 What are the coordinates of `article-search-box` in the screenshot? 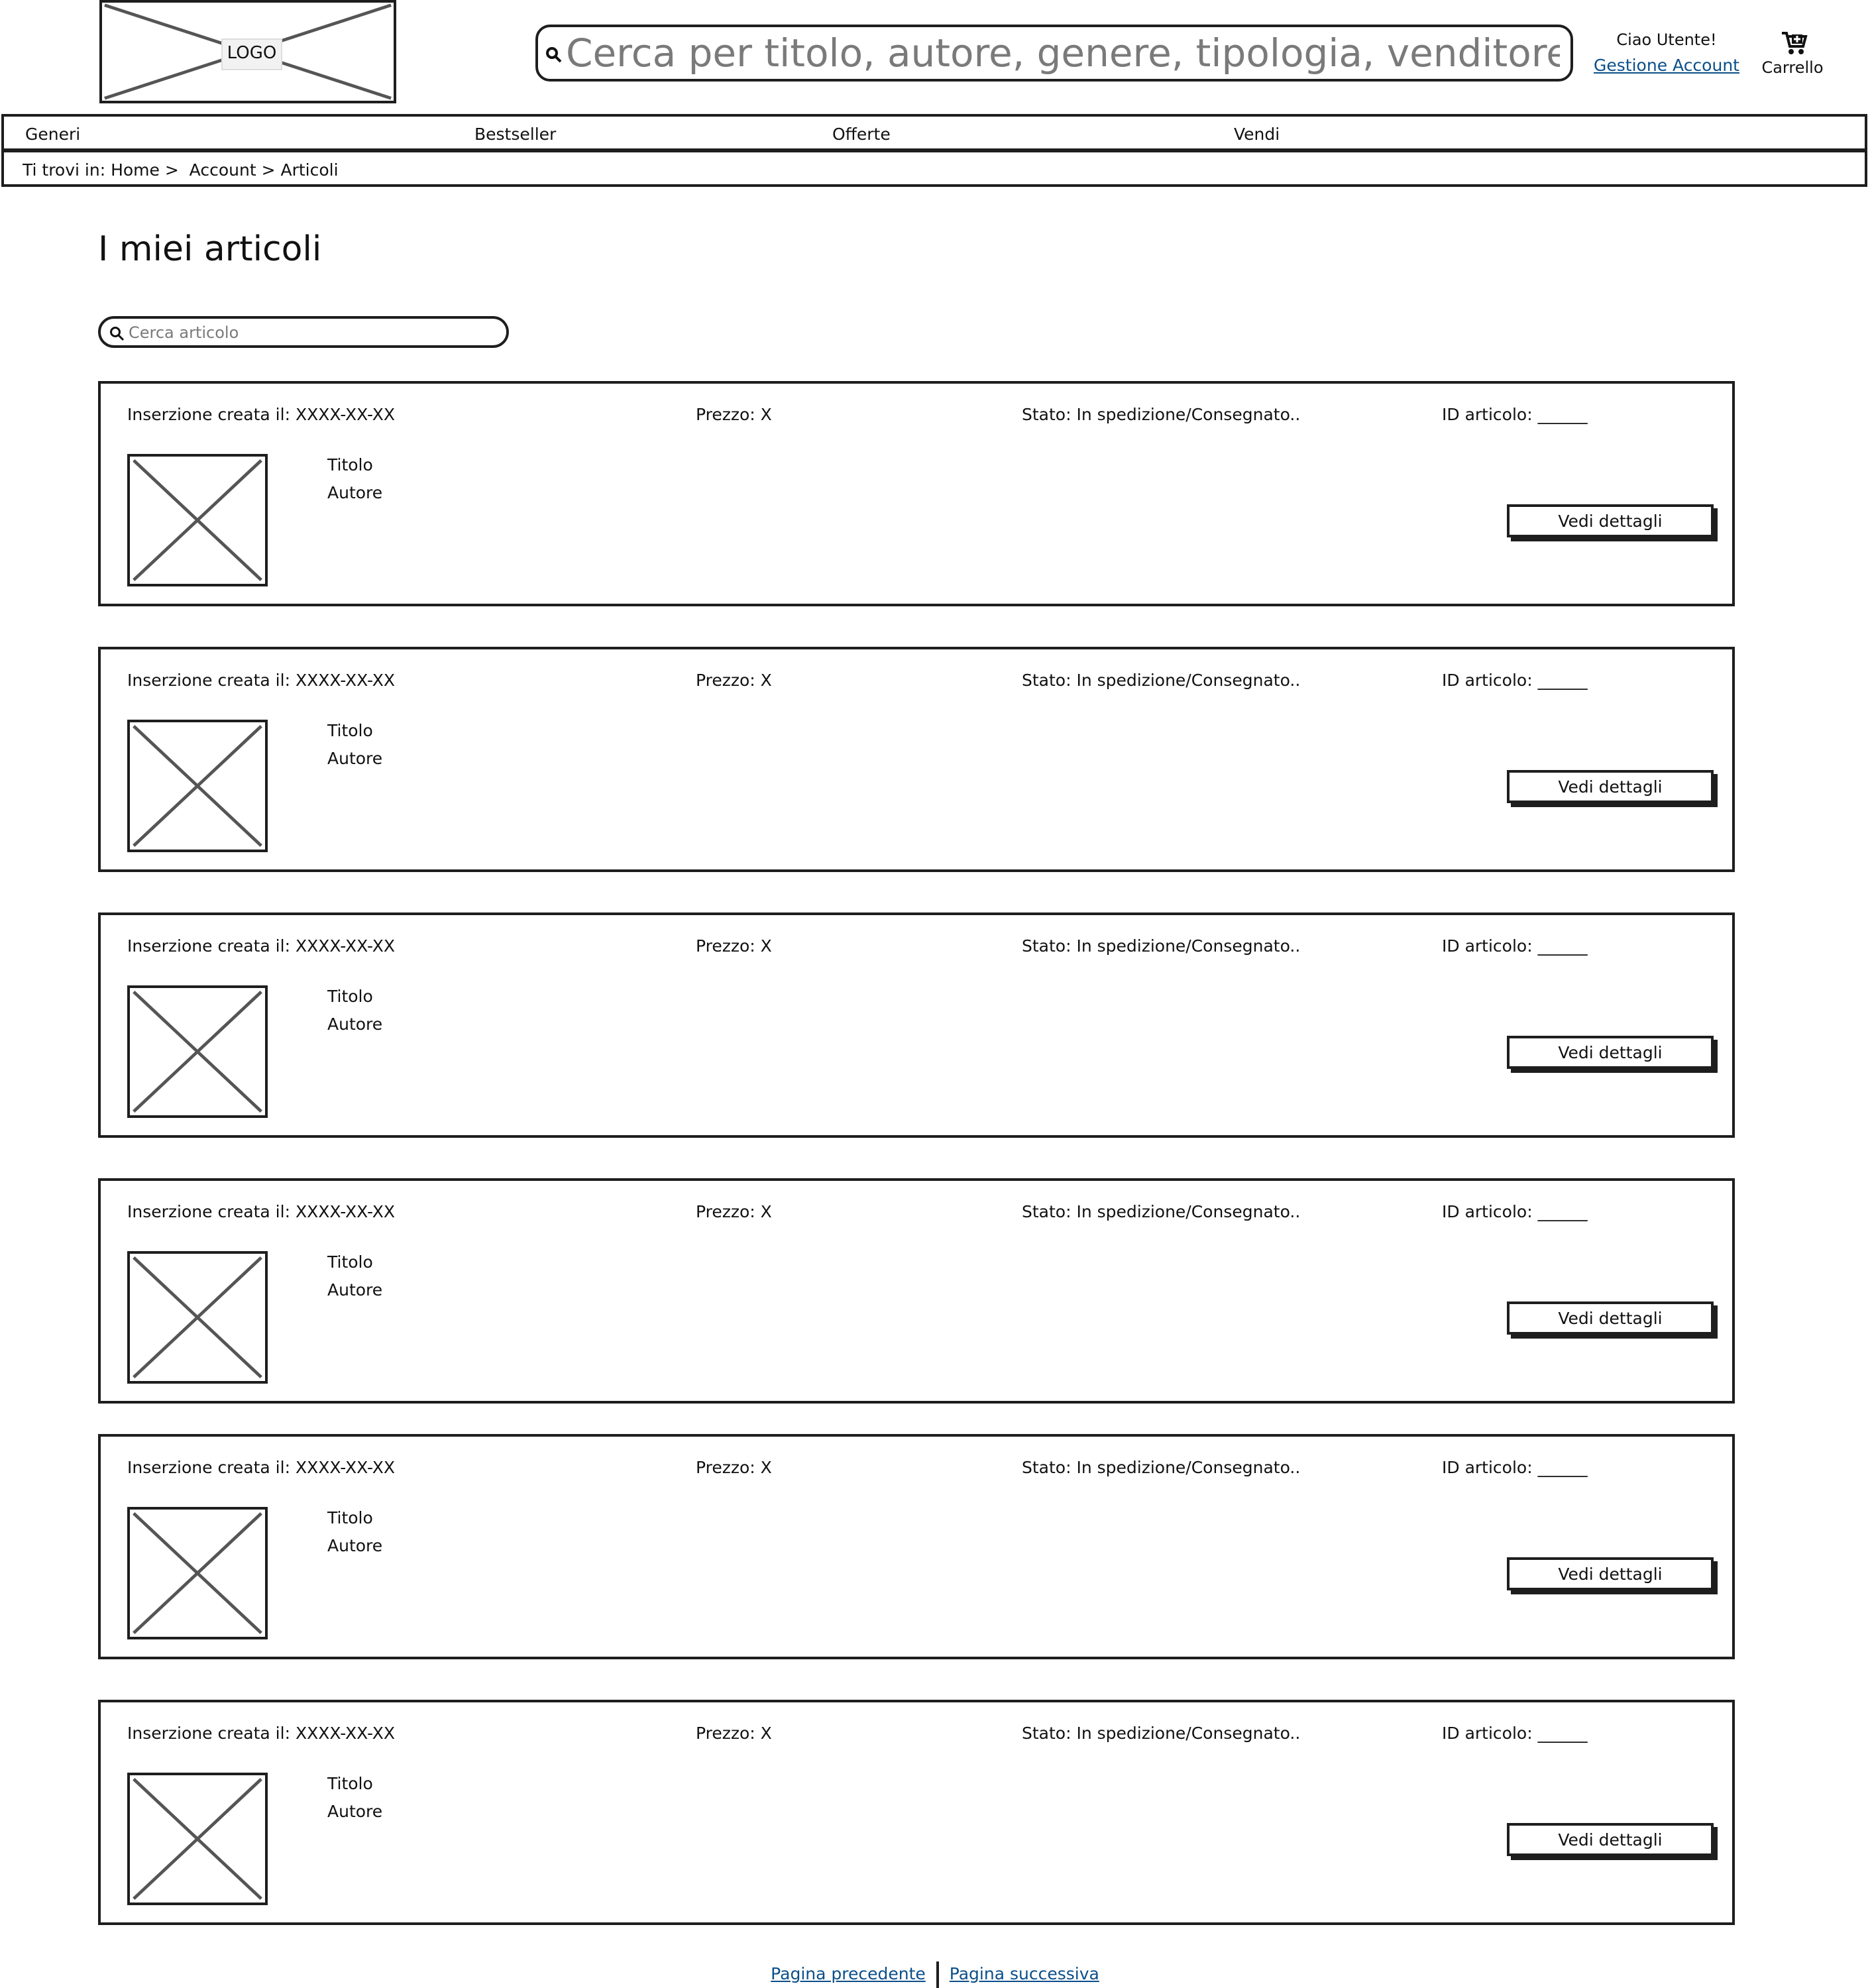 It's located at (303, 332).